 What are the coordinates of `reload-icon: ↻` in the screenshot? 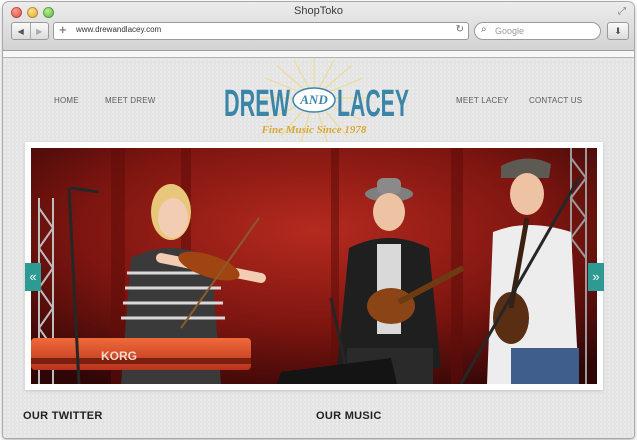 It's located at (460, 29).